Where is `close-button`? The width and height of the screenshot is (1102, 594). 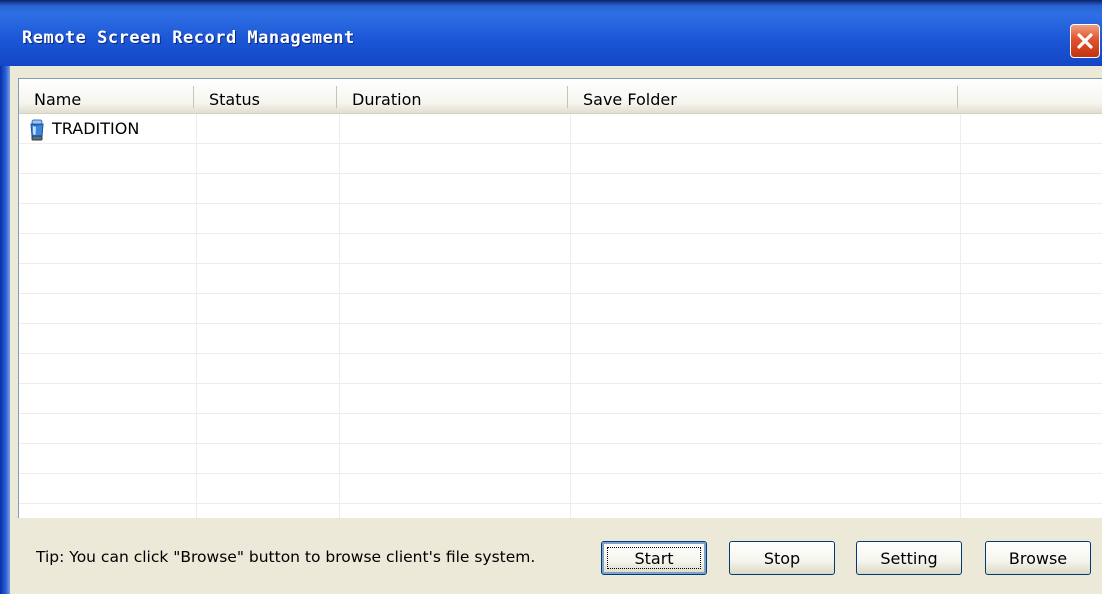 close-button is located at coordinates (1085, 41).